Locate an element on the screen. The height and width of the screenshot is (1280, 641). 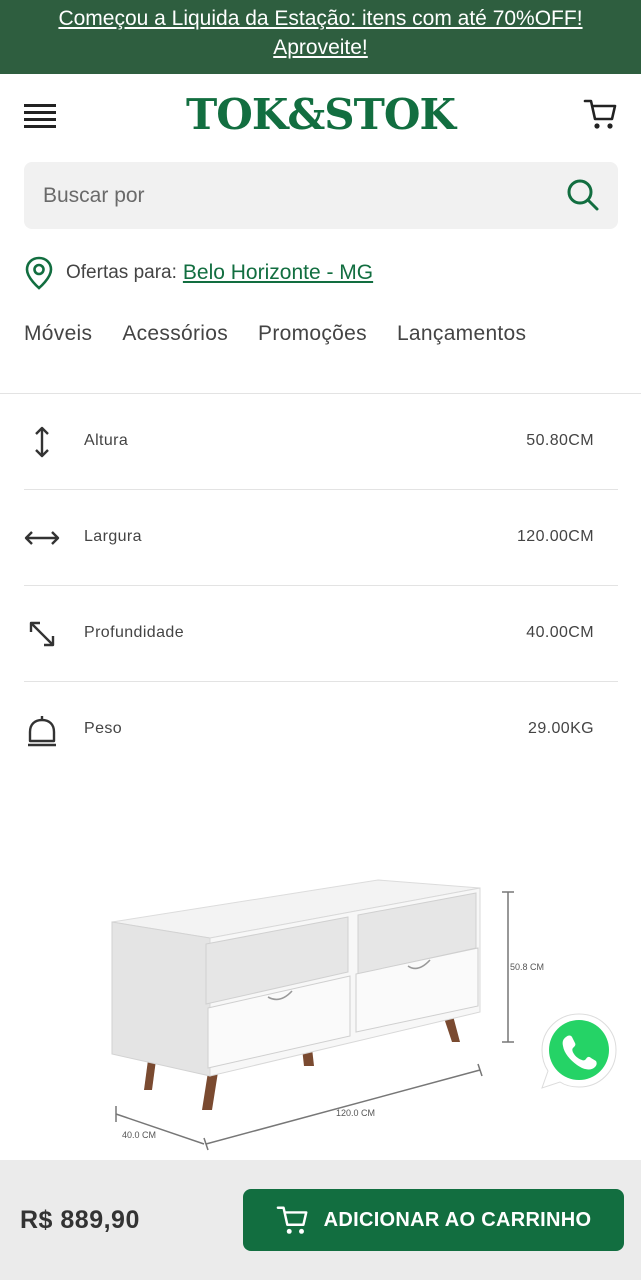
bottom-purchase-bar: R$ 889,90 ADICIONAR AO CARRINHO is located at coordinates (320, 1220).